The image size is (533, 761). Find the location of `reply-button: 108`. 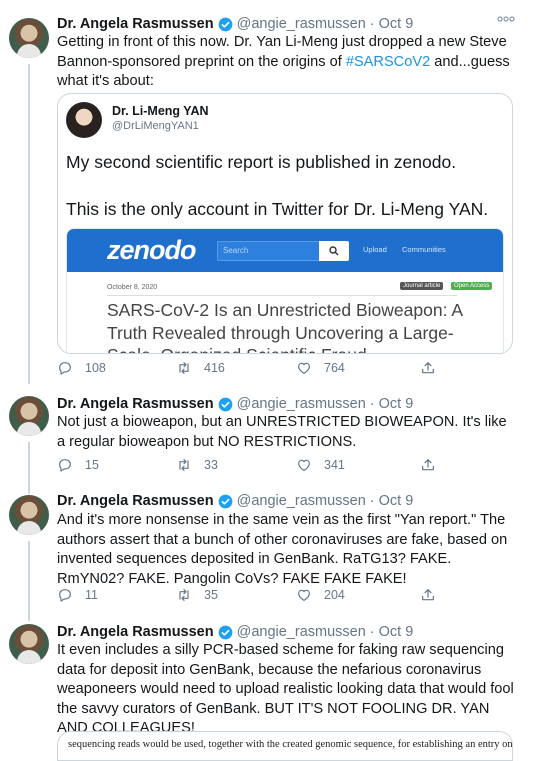

reply-button: 108 is located at coordinates (81, 368).